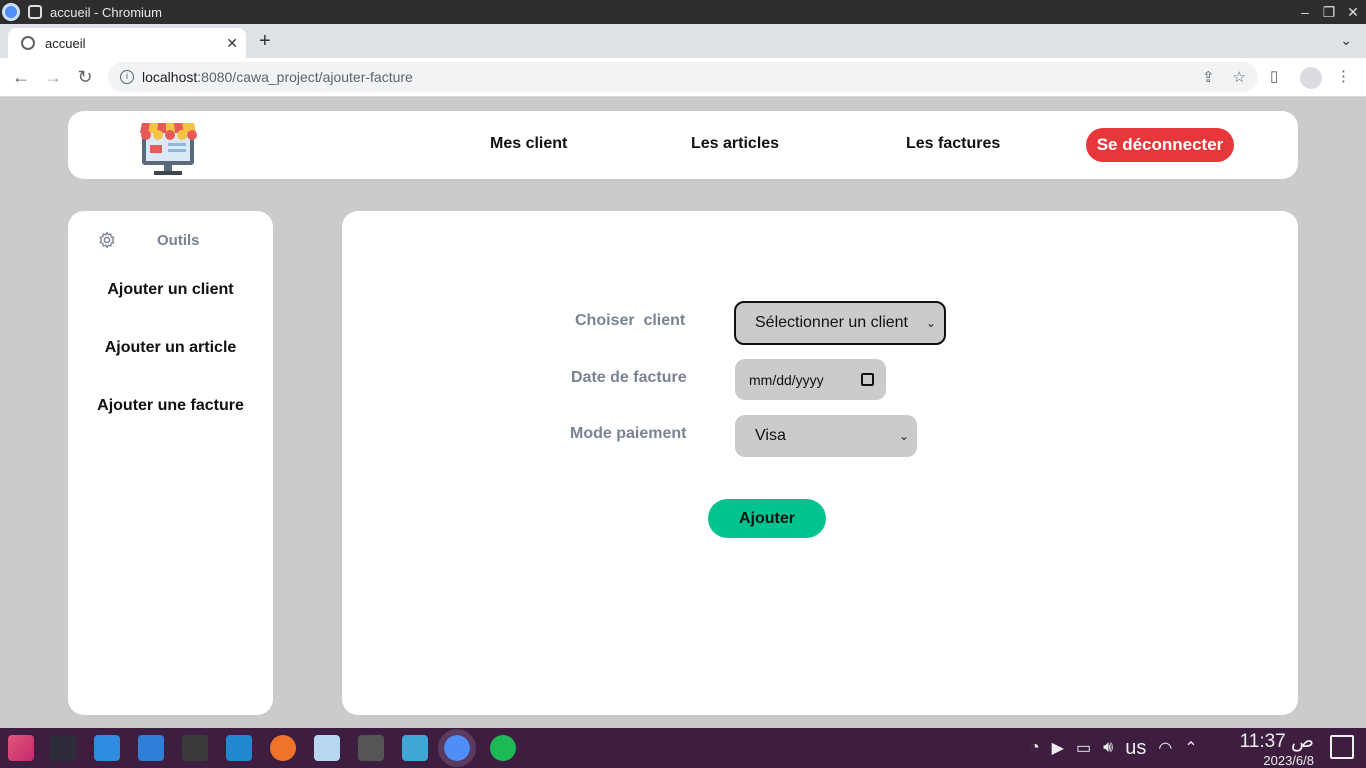  I want to click on gear-icon, so click(107, 240).